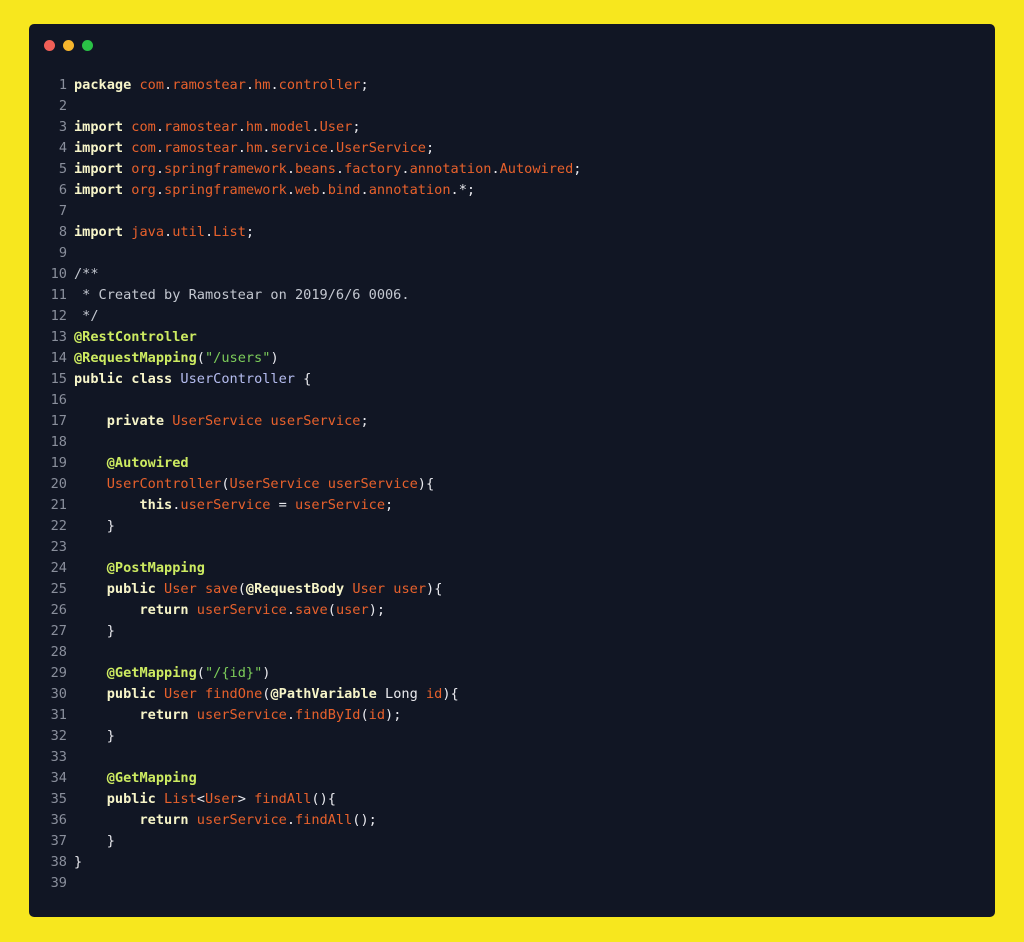 Image resolution: width=1024 pixels, height=942 pixels. Describe the element at coordinates (58, 400) in the screenshot. I see `line-number: 16` at that location.